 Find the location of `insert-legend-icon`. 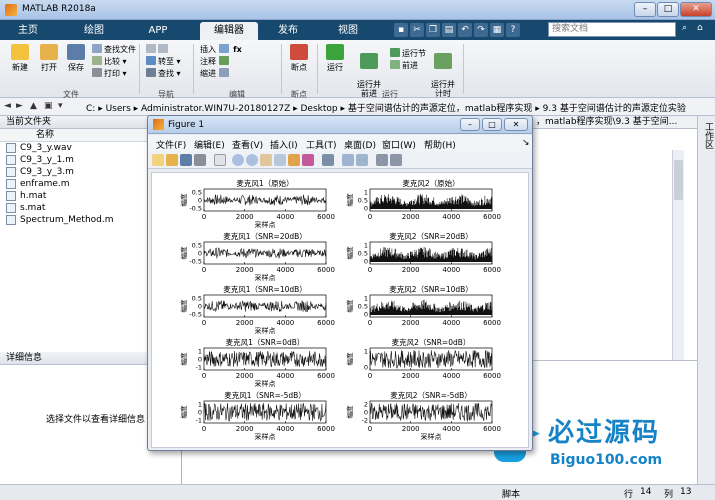

insert-legend-icon is located at coordinates (362, 160).